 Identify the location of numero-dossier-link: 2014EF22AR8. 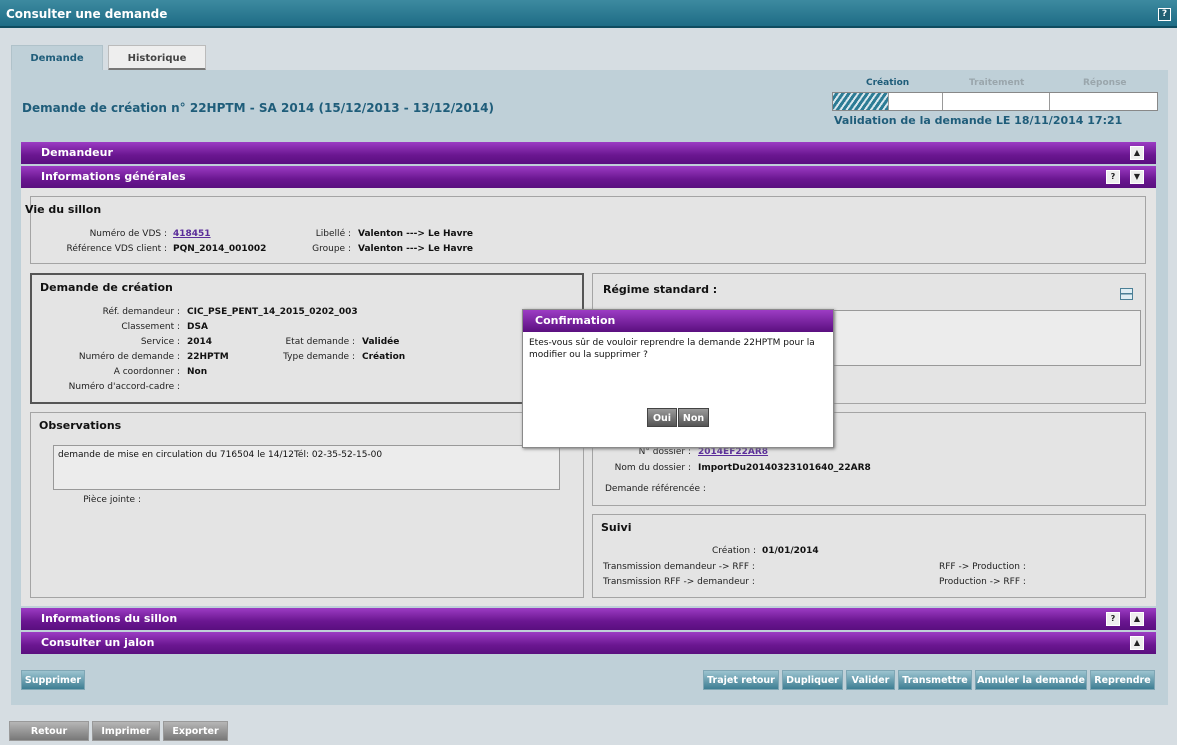
(733, 452).